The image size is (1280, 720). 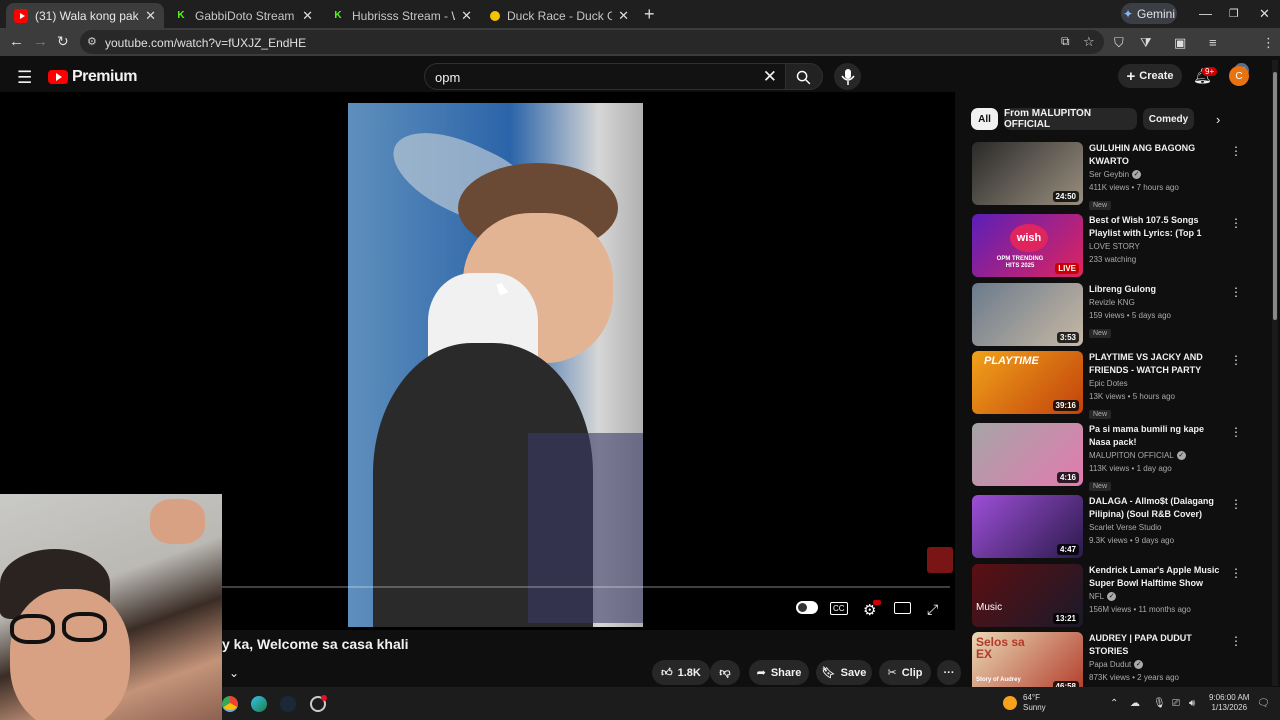 I want to click on microphone-tray-icon: 🎙︎, so click(x=1159, y=703).